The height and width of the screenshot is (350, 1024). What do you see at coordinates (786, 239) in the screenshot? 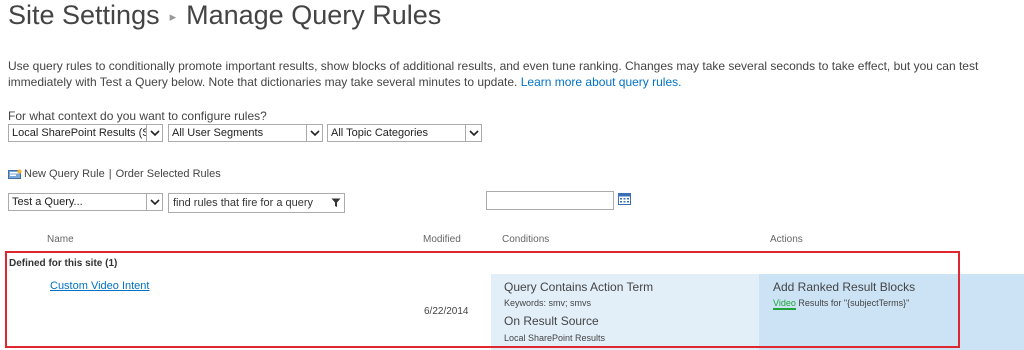
I see `column-header-actions: Actions` at bounding box center [786, 239].